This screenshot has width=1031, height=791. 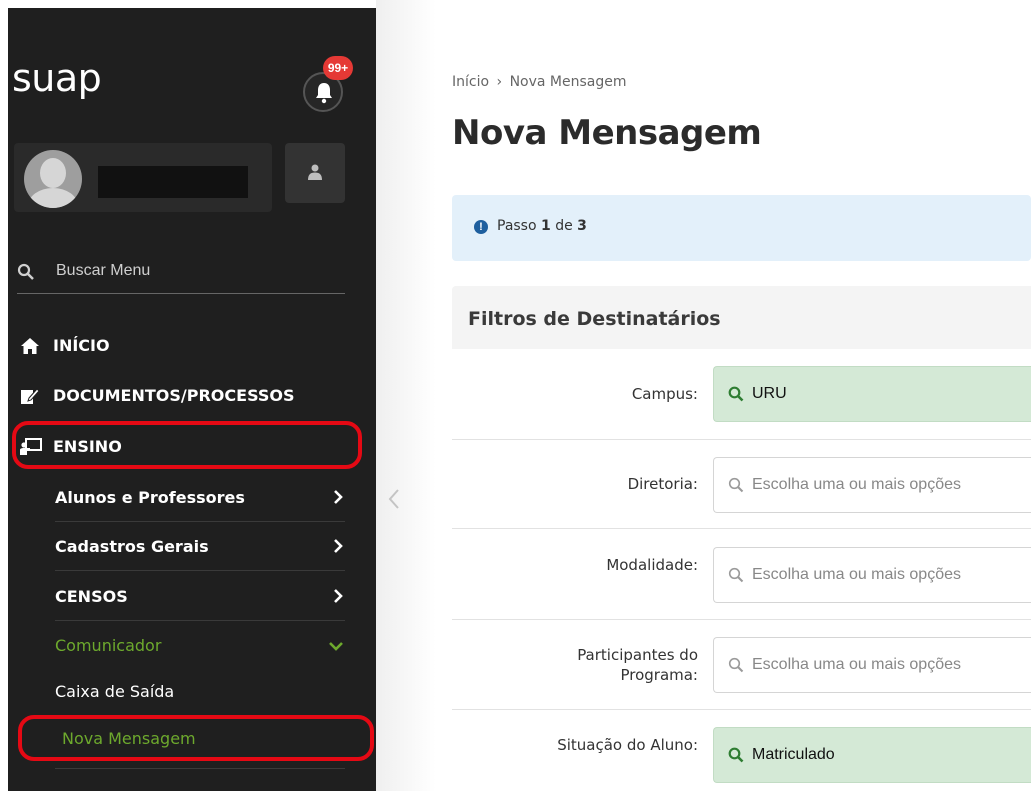 I want to click on nav-item-inicio-label: INÍCIO, so click(x=81, y=345).